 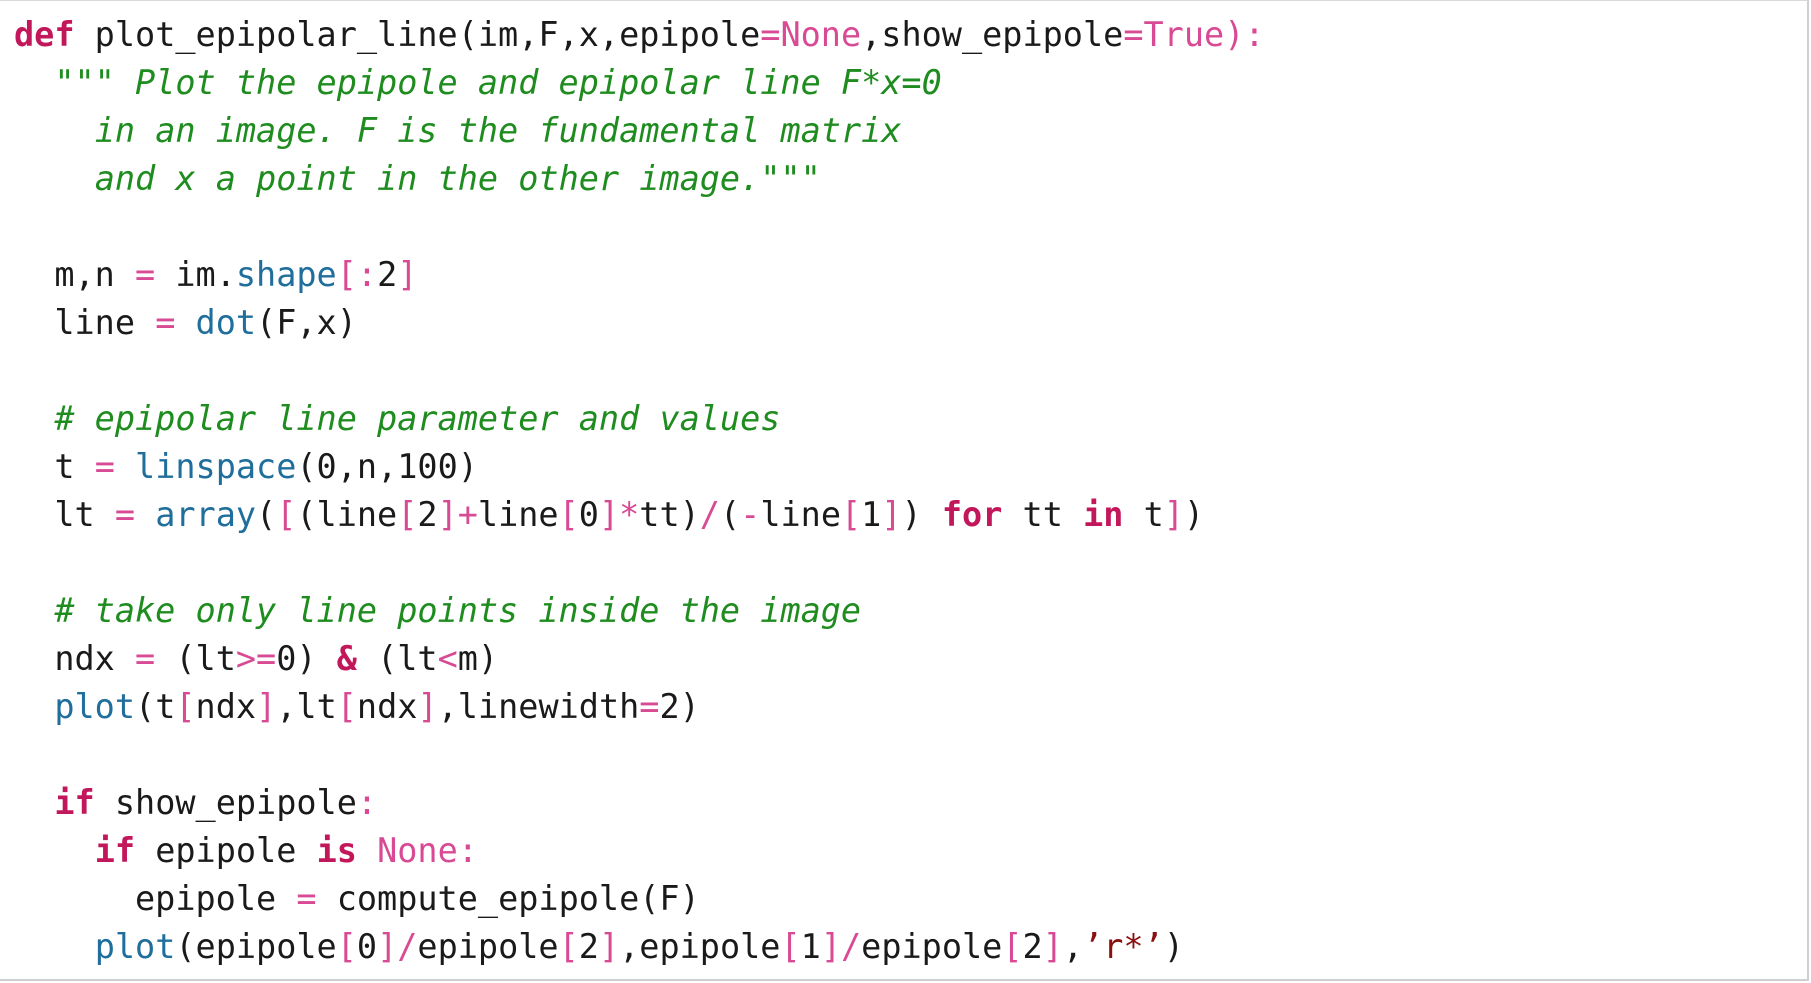 What do you see at coordinates (195, 274) in the screenshot?
I see `code-token: im.` at bounding box center [195, 274].